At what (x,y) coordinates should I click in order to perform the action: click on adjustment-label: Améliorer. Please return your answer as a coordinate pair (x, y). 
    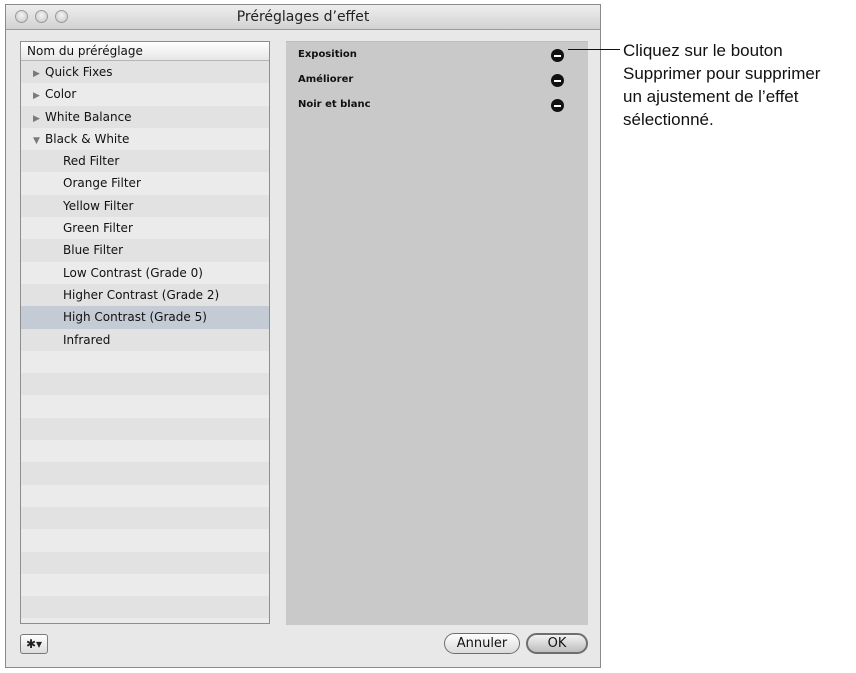
    Looking at the image, I should click on (326, 79).